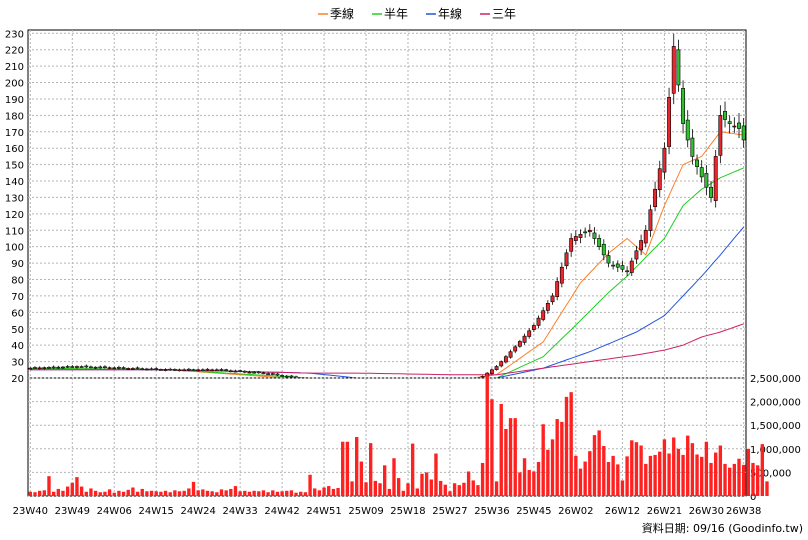 This screenshot has height=540, width=808. Describe the element at coordinates (323, 511) in the screenshot. I see `x-tick-7: 24W51` at that location.